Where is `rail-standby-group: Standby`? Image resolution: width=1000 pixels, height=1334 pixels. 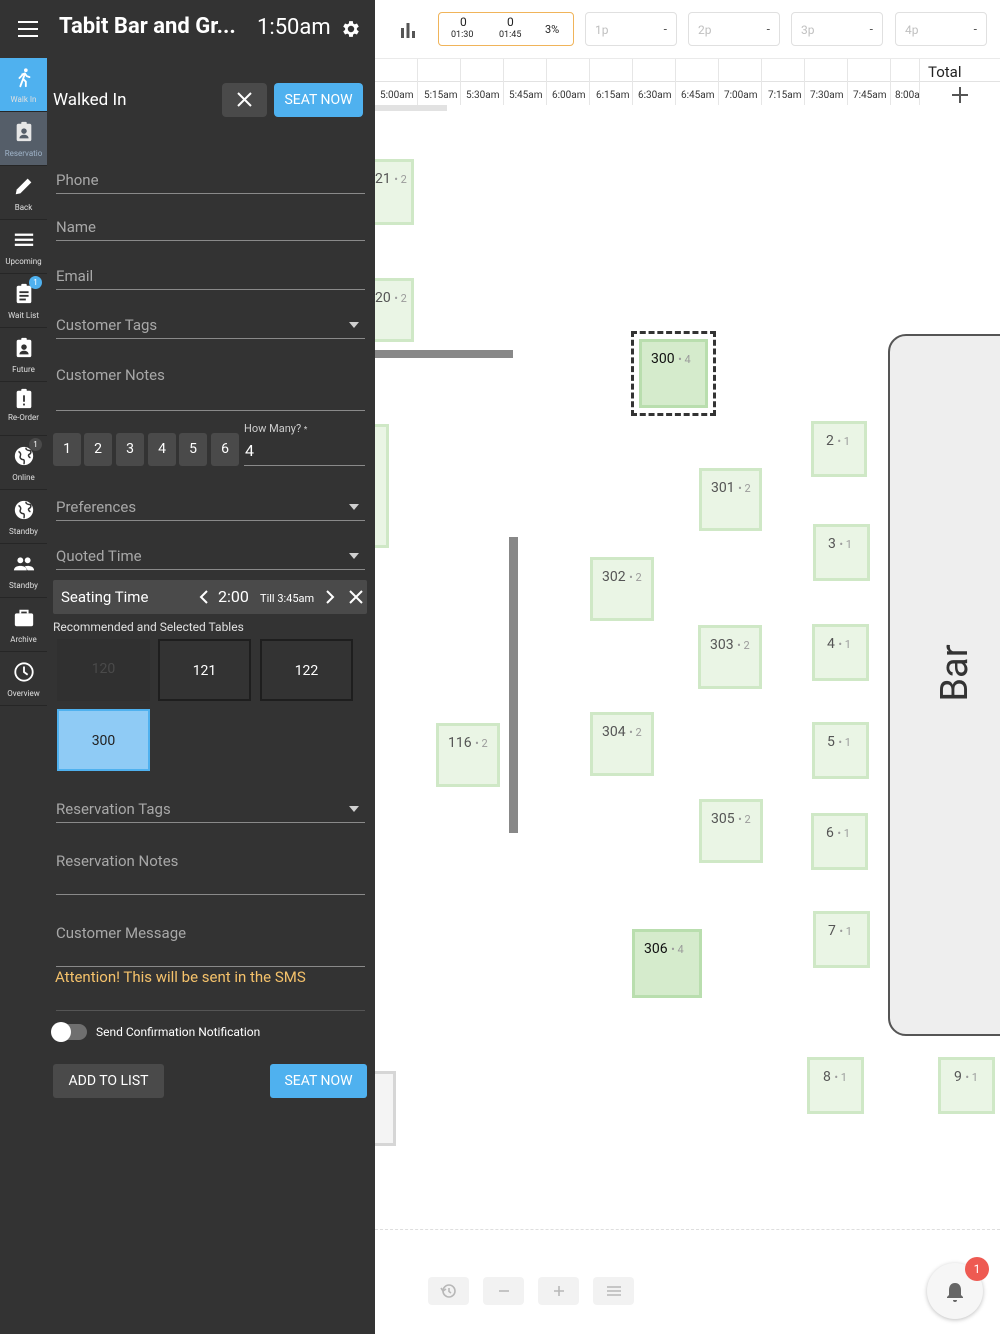 rail-standby-group: Standby is located at coordinates (23, 571).